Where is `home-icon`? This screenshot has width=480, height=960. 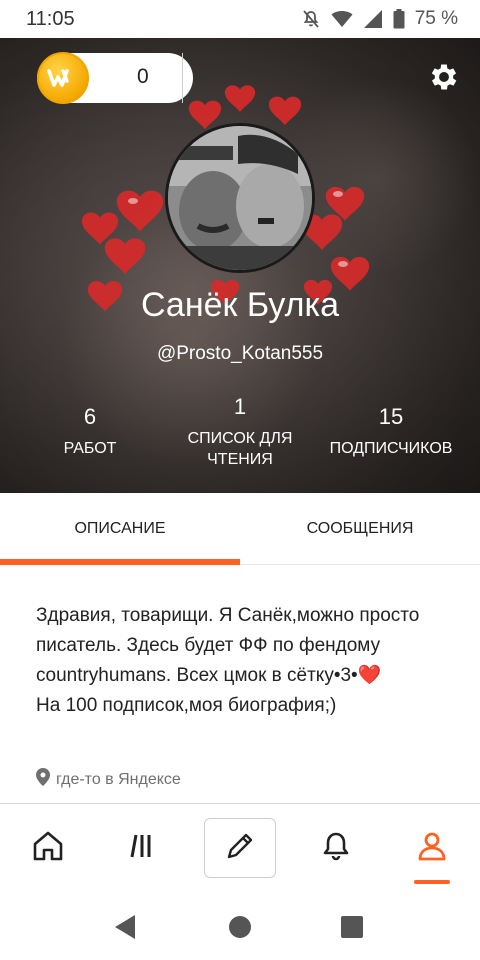
home-icon is located at coordinates (48, 848).